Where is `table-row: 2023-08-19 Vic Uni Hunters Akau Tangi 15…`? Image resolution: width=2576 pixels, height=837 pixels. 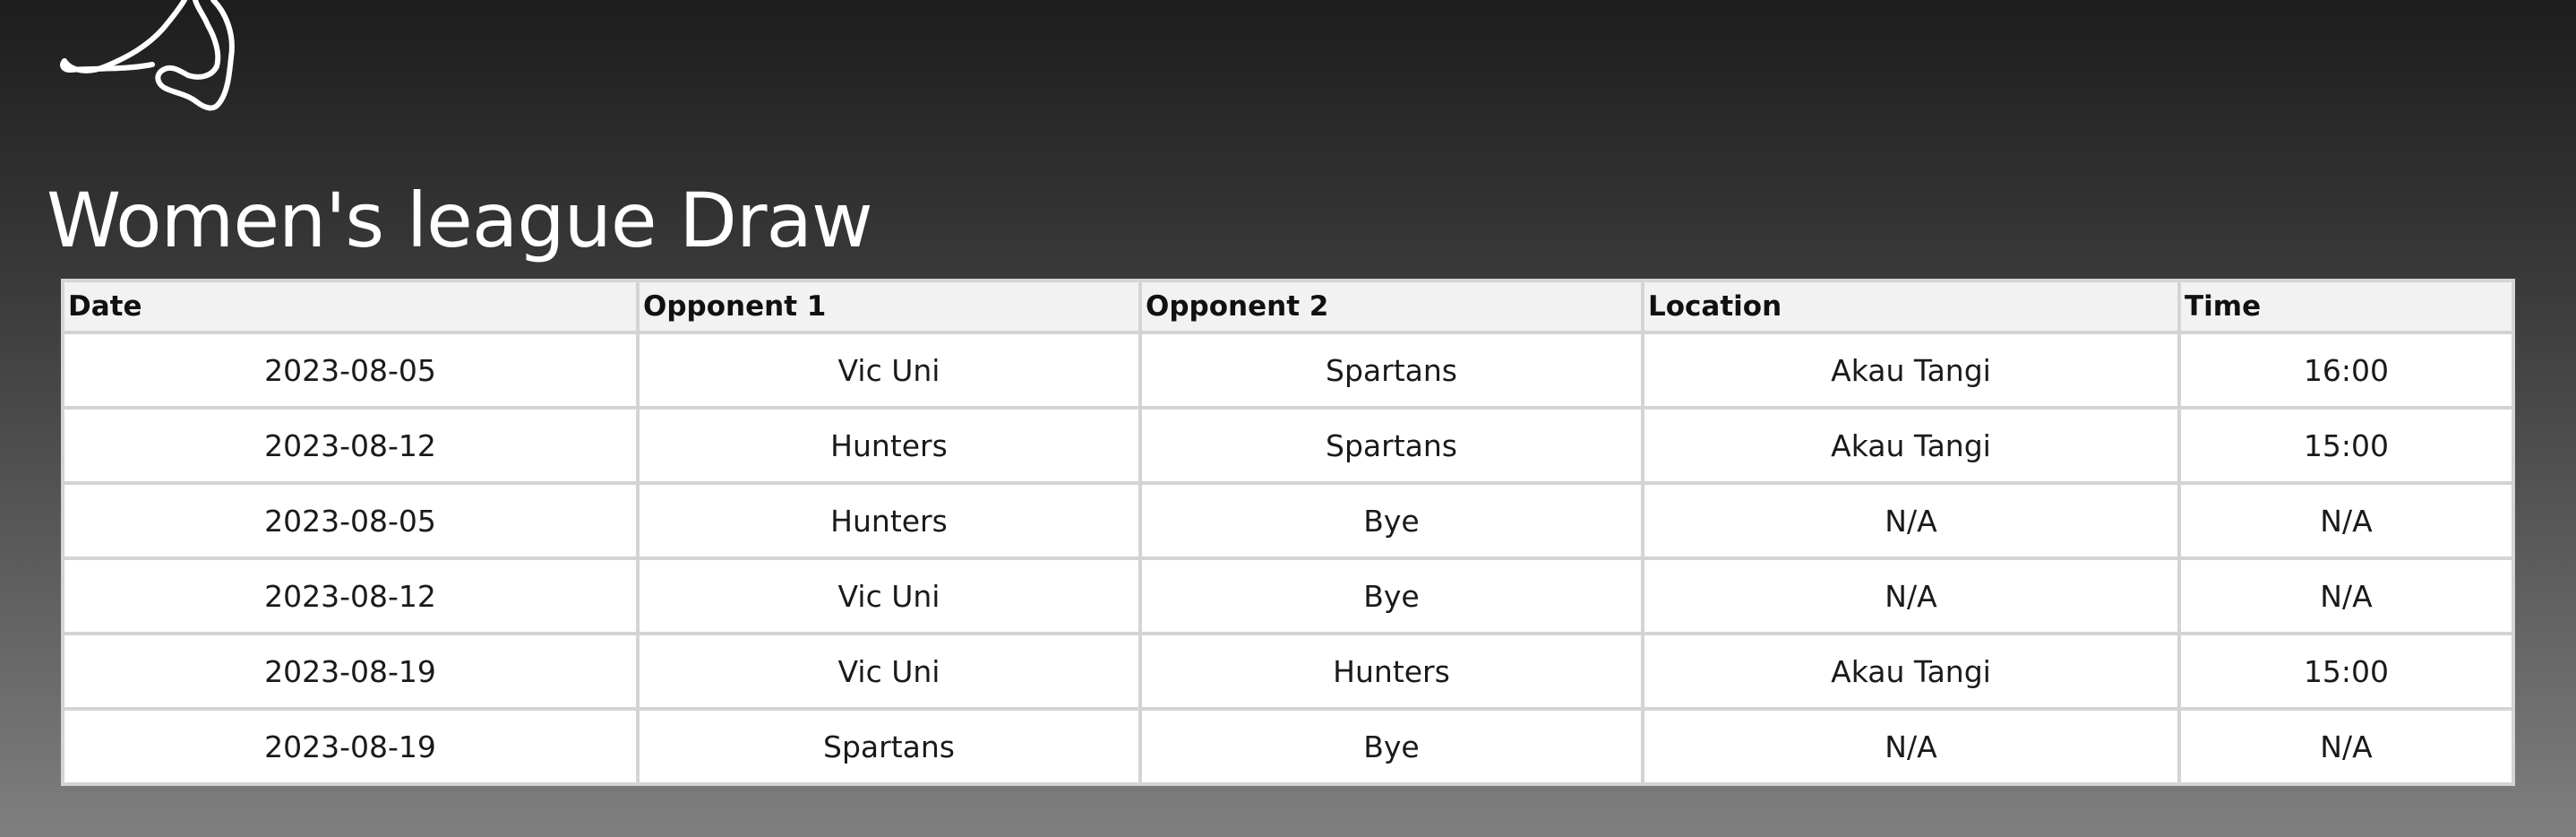
table-row: 2023-08-19 Vic Uni Hunters Akau Tangi 15… is located at coordinates (1288, 671).